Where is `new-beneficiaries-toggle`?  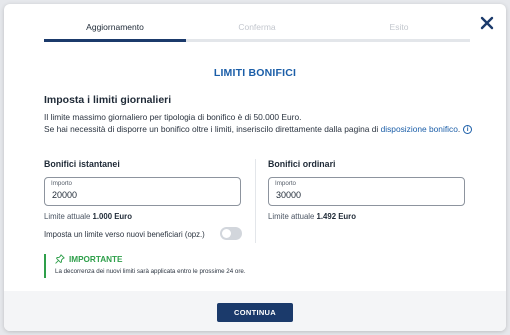 new-beneficiaries-toggle is located at coordinates (231, 233).